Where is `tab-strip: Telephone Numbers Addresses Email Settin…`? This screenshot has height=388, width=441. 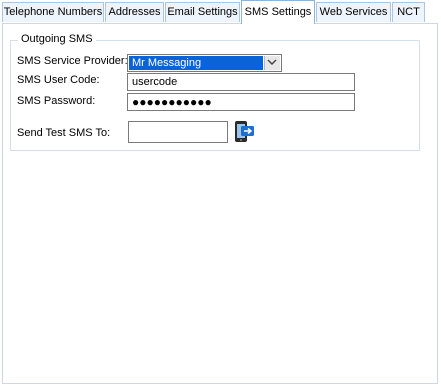 tab-strip: Telephone Numbers Addresses Email Settin… is located at coordinates (220, 12).